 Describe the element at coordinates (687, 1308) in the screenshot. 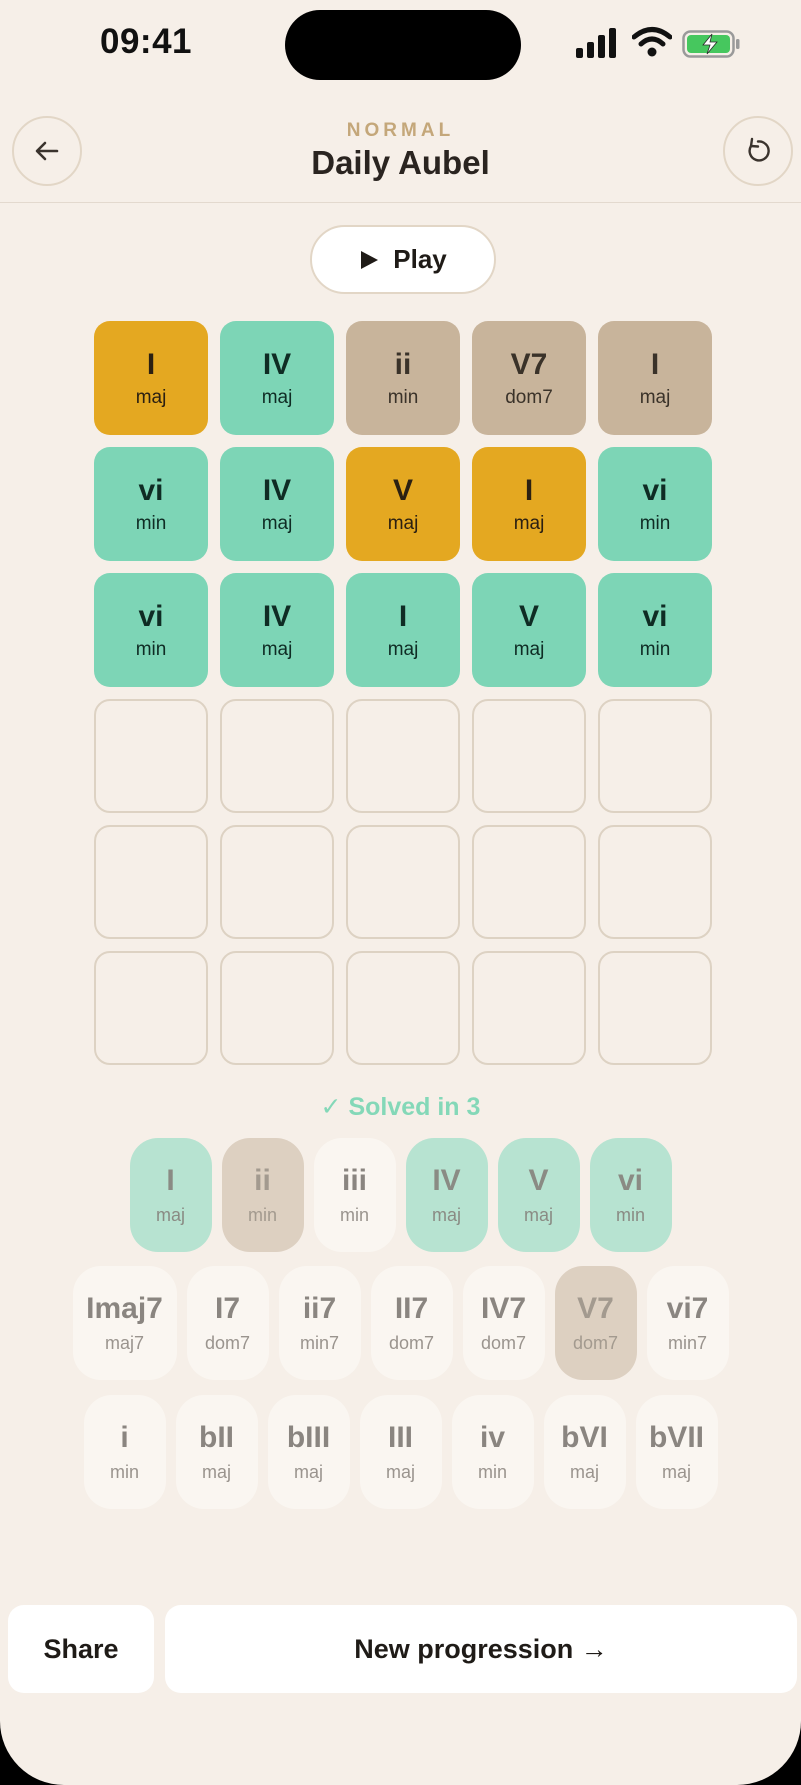

I see `chord-numeral: vi7` at that location.